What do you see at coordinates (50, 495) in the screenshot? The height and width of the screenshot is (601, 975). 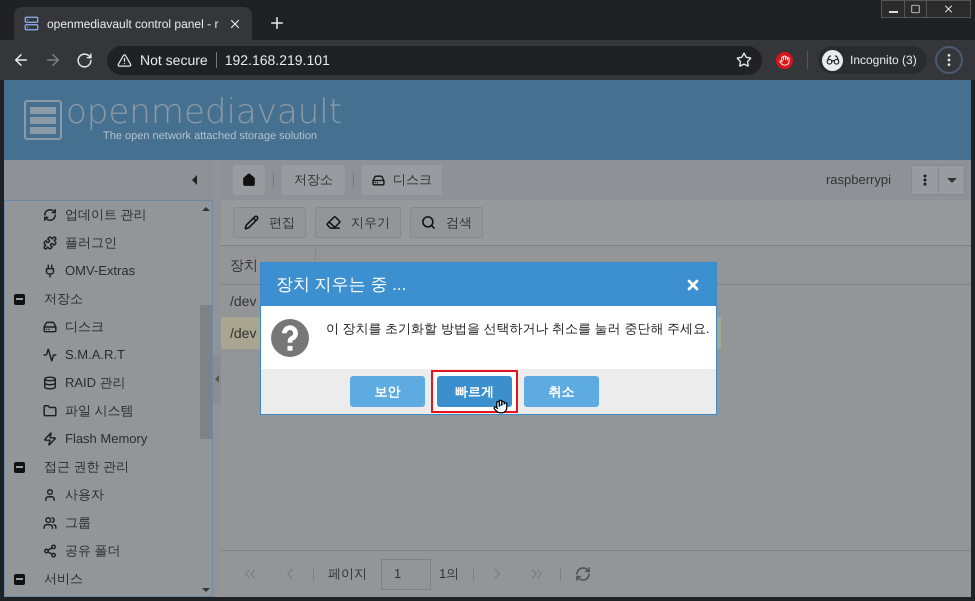 I see `user-icon` at bounding box center [50, 495].